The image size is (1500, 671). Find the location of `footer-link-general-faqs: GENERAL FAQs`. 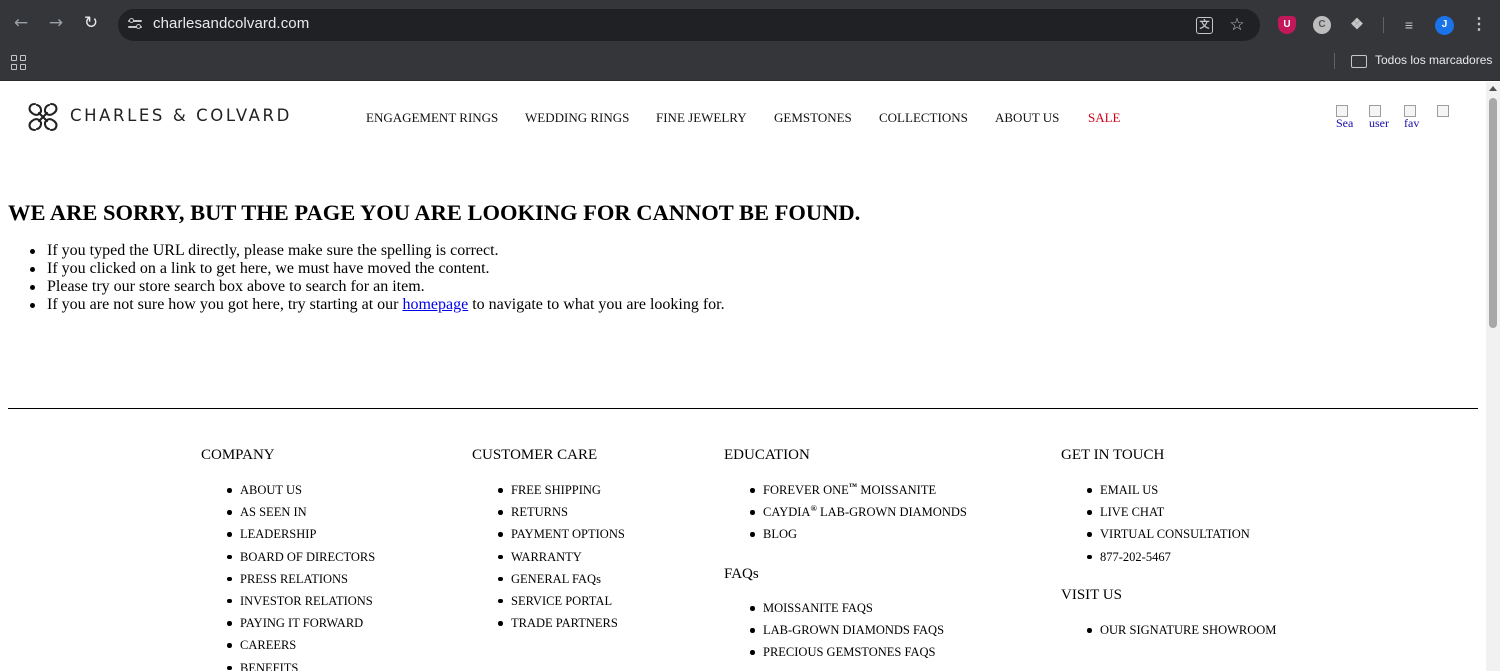

footer-link-general-faqs: GENERAL FAQs is located at coordinates (561, 582).